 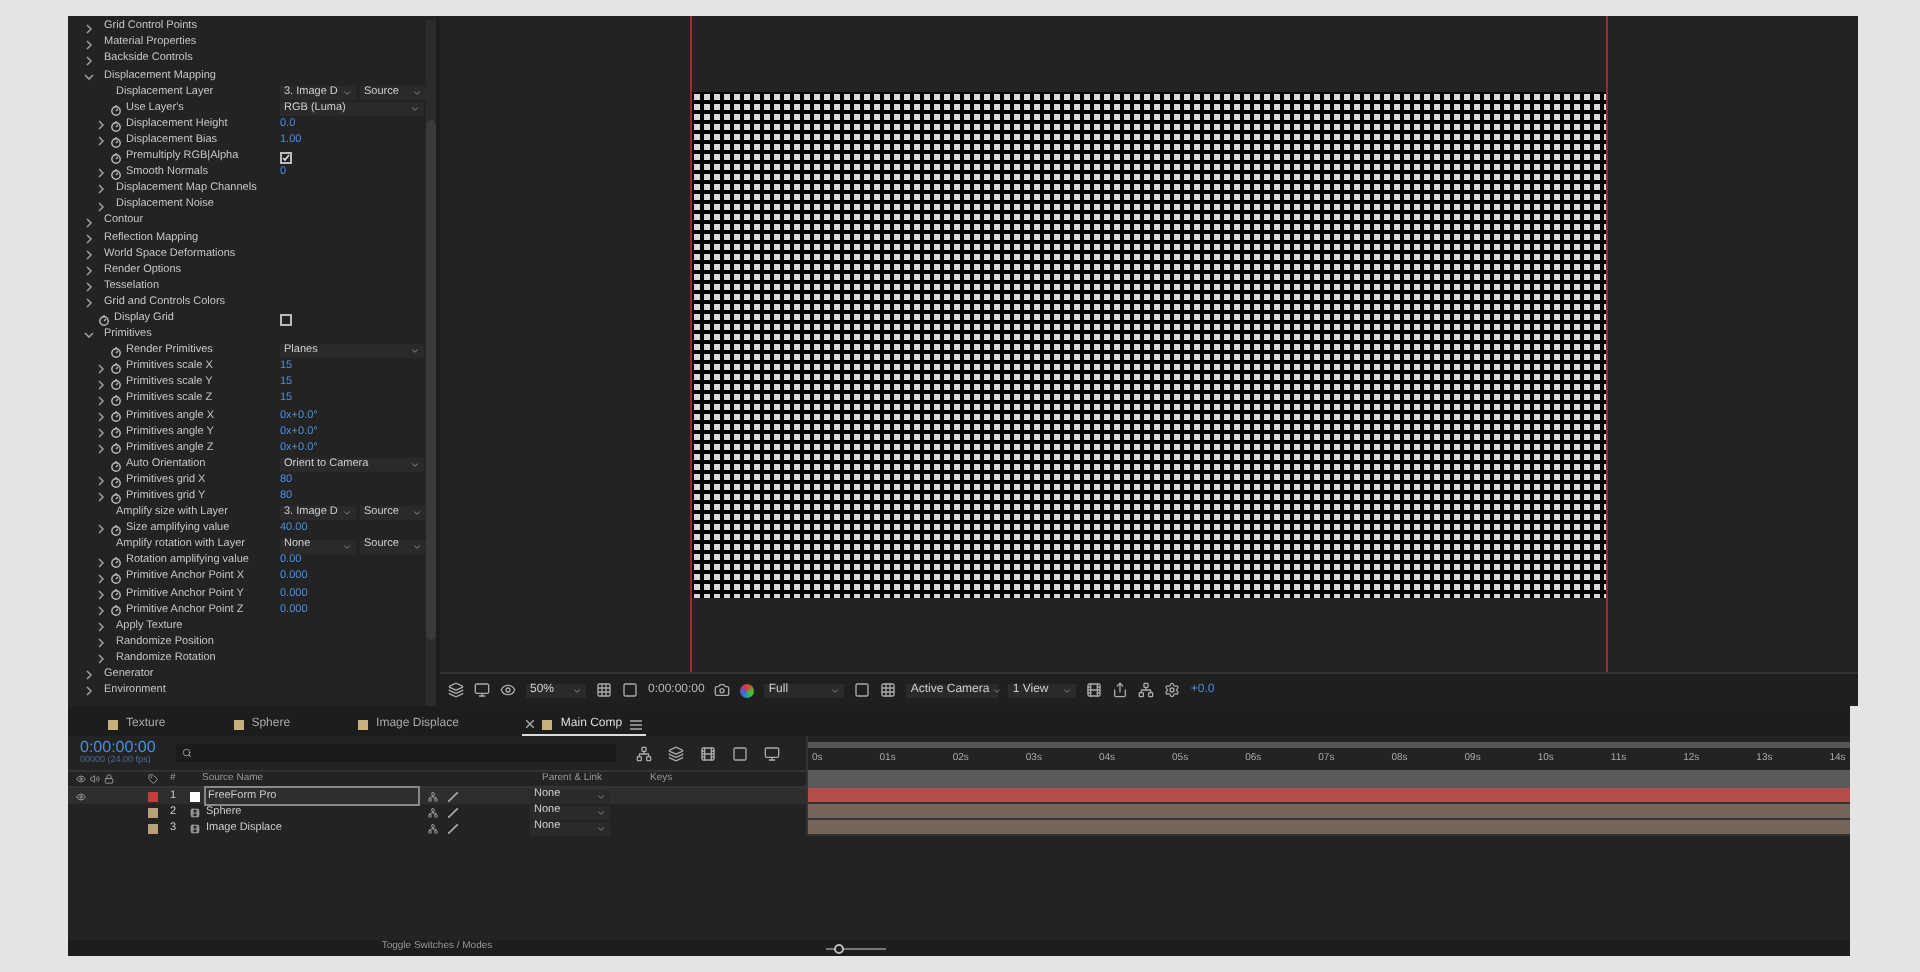 What do you see at coordinates (95, 779) in the screenshot?
I see `audio-icon` at bounding box center [95, 779].